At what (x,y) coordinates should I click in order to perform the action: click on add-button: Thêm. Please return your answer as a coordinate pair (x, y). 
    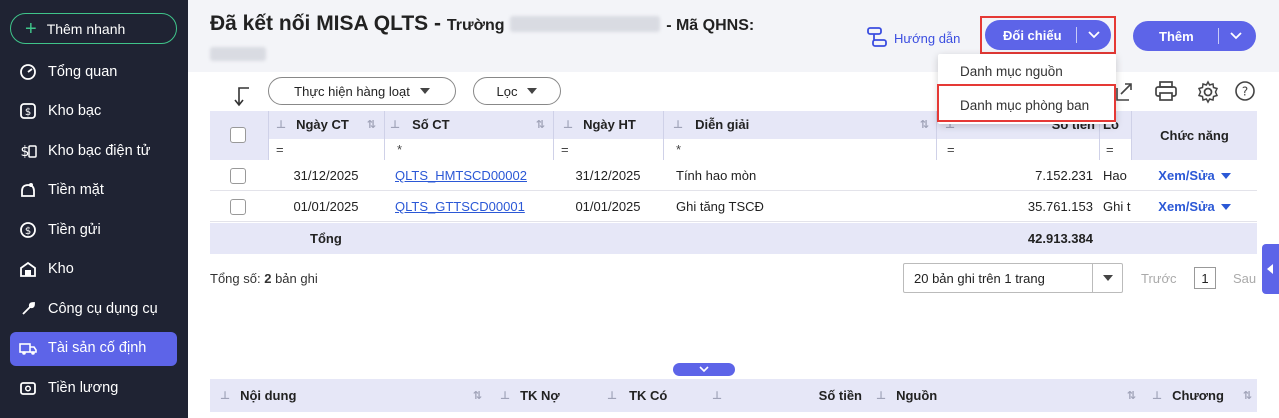
    Looking at the image, I should click on (1194, 36).